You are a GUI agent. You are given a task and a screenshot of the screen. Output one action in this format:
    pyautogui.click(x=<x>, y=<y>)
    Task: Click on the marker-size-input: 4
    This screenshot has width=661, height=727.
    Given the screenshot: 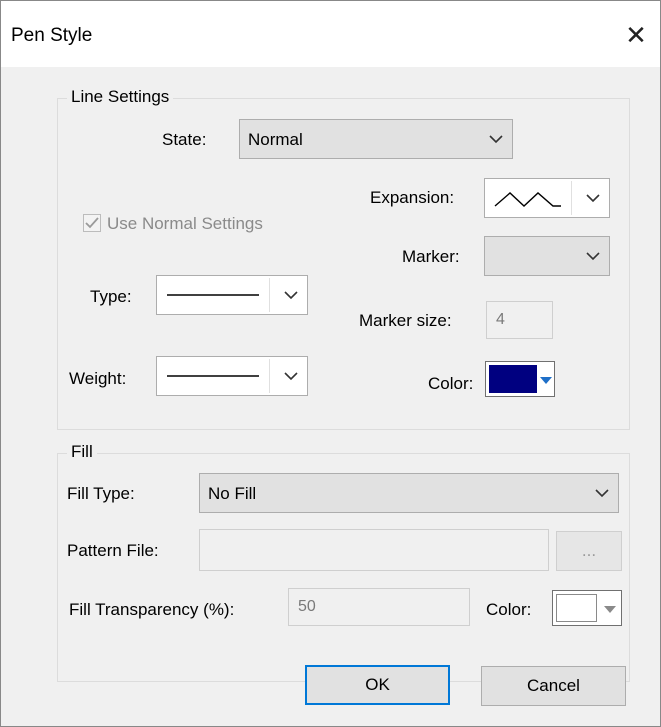 What is the action you would take?
    pyautogui.click(x=519, y=320)
    